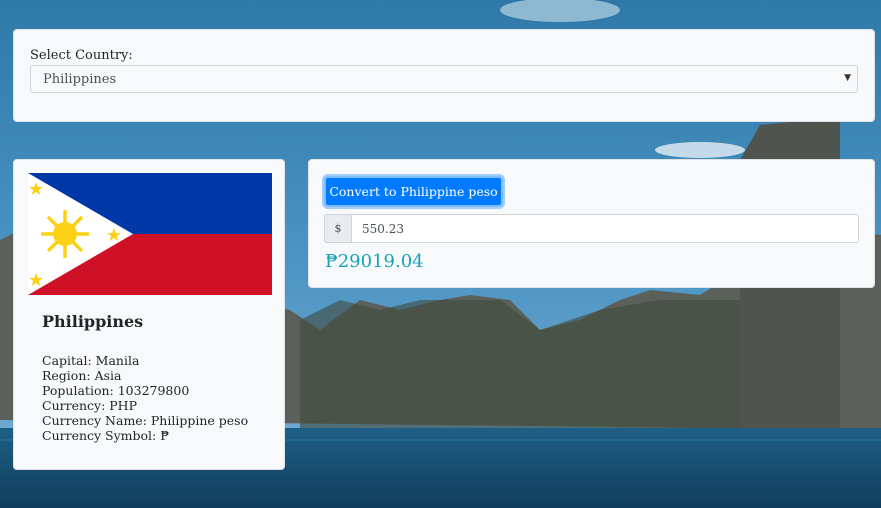  I want to click on population-text: Population: 103279800, so click(116, 390).